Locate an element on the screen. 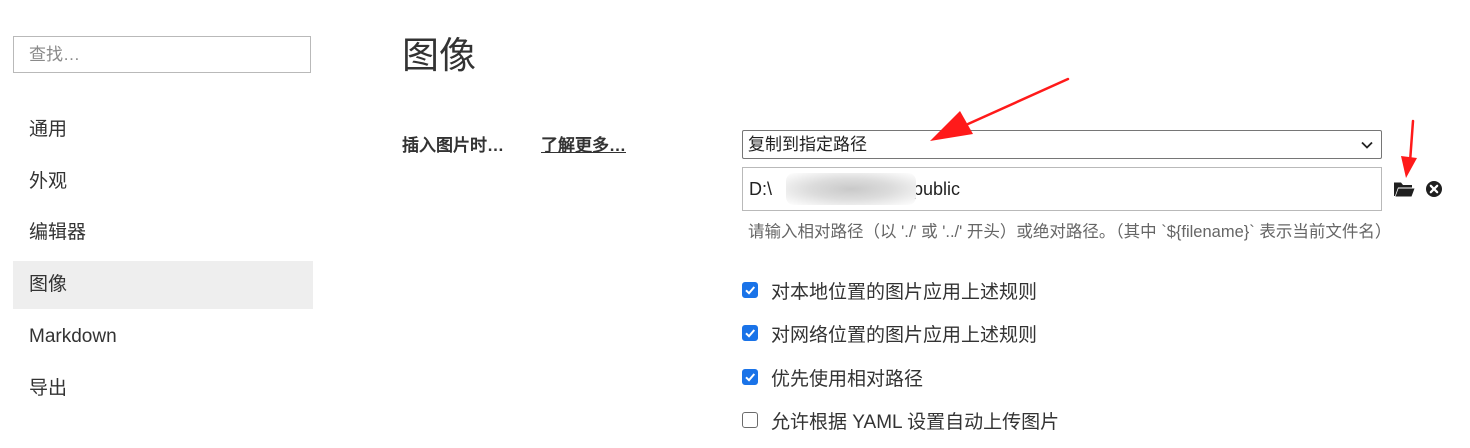 The image size is (1470, 448). checkbox-prefer-relative-label: 优先使用相对路径 is located at coordinates (847, 379).